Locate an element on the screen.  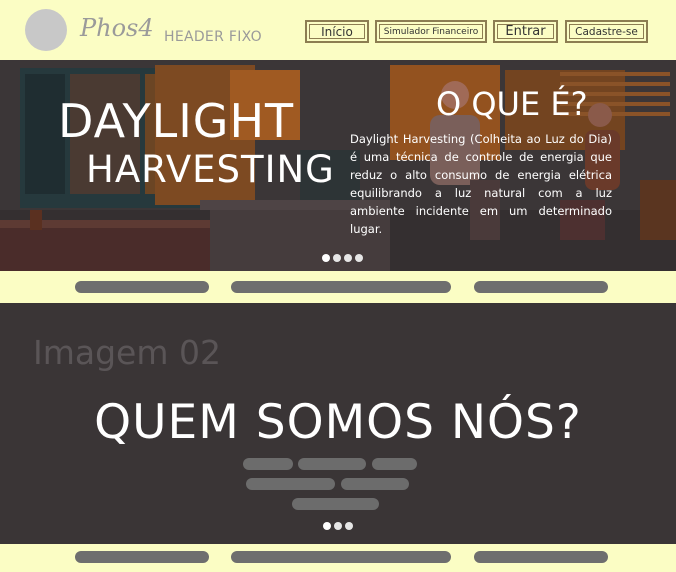
about-carousel-dots is located at coordinates (338, 526).